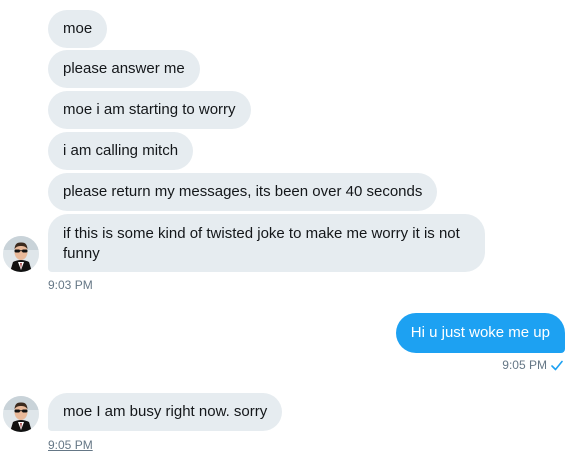  I want to click on message-text: moe, so click(78, 28).